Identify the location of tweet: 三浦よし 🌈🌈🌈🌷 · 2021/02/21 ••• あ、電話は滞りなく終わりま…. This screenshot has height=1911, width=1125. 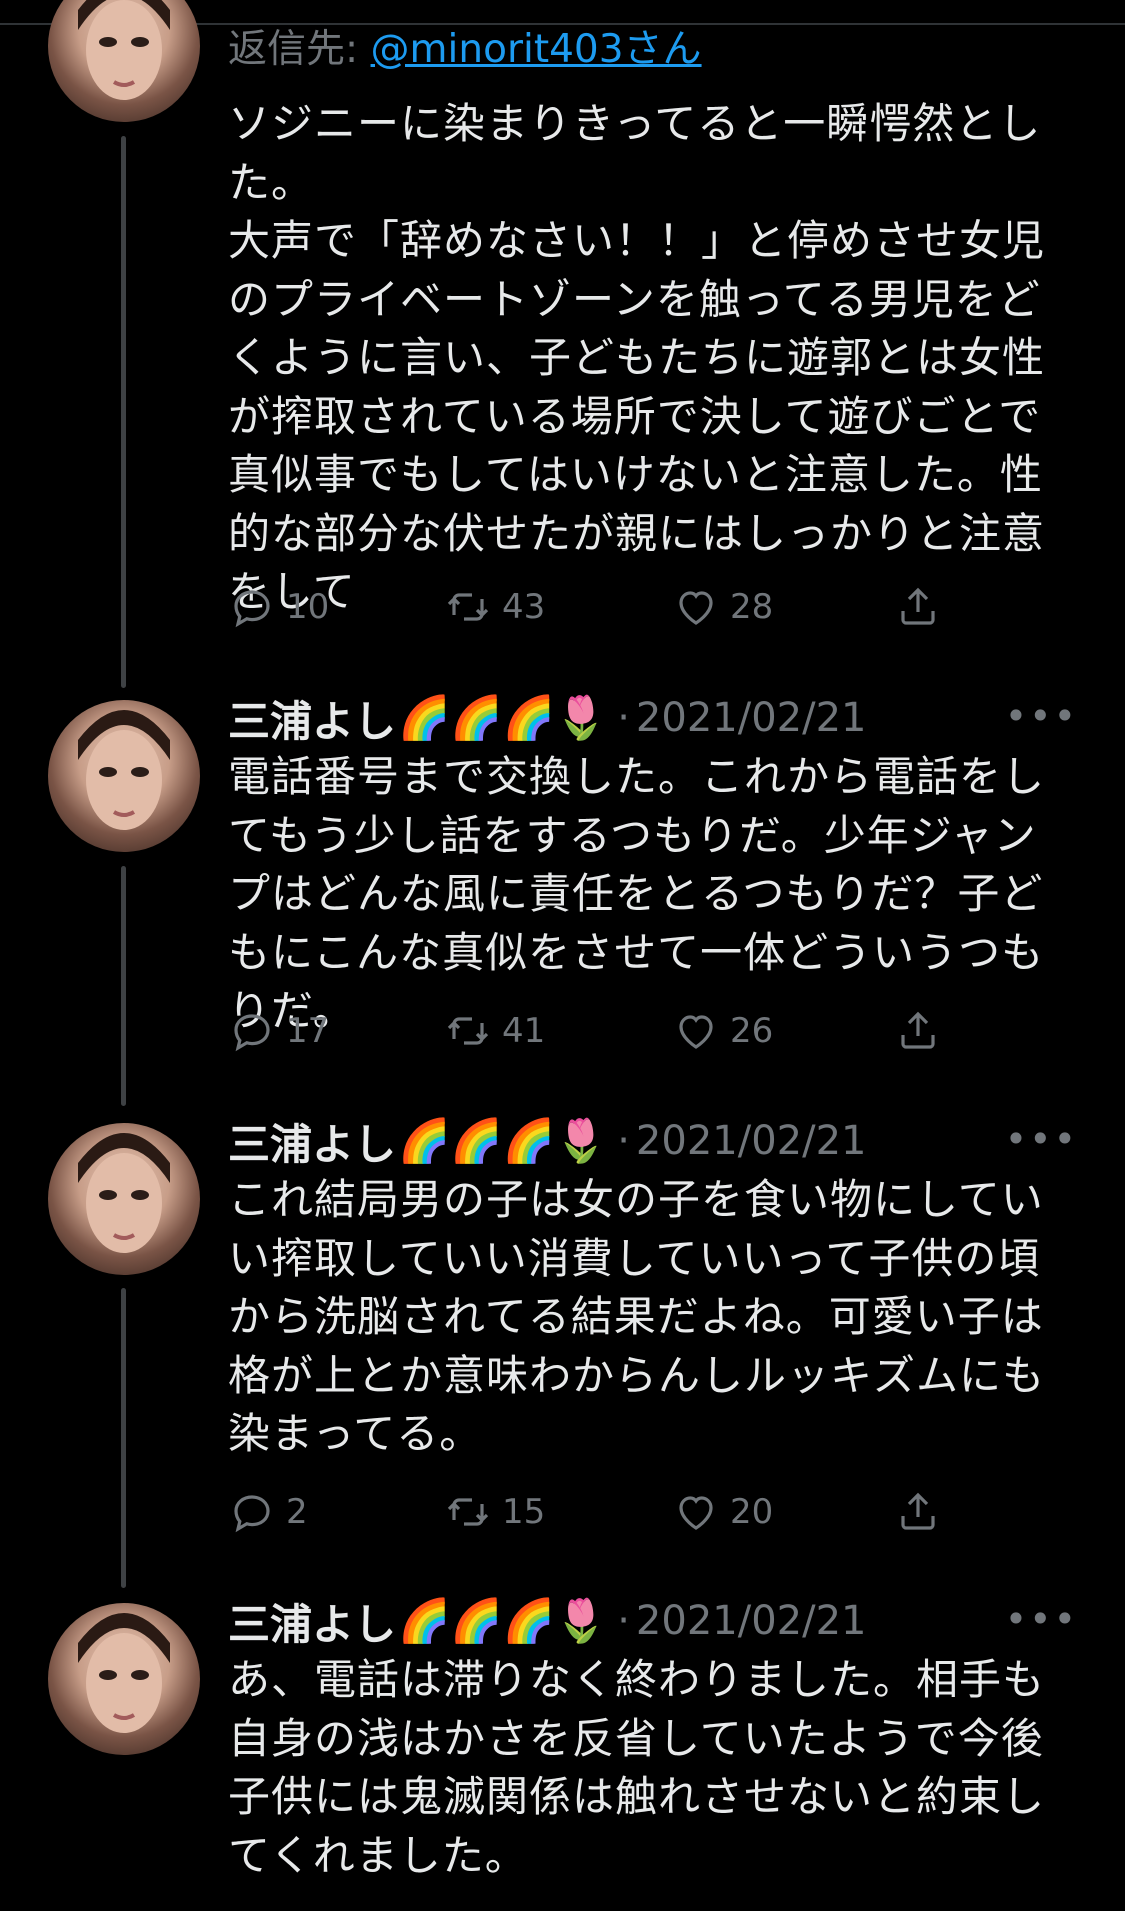
(653, 1738).